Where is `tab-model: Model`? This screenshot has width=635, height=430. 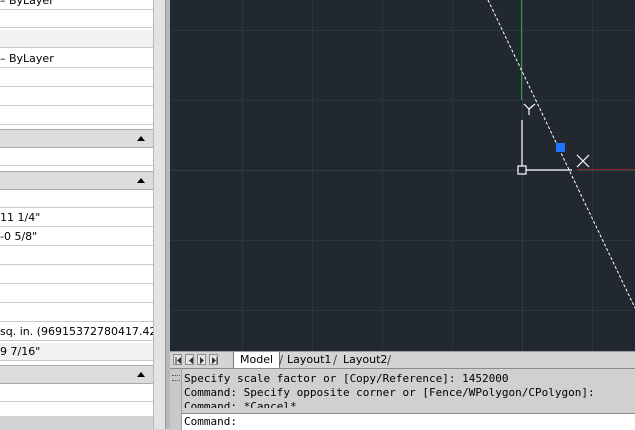 tab-model: Model is located at coordinates (257, 360).